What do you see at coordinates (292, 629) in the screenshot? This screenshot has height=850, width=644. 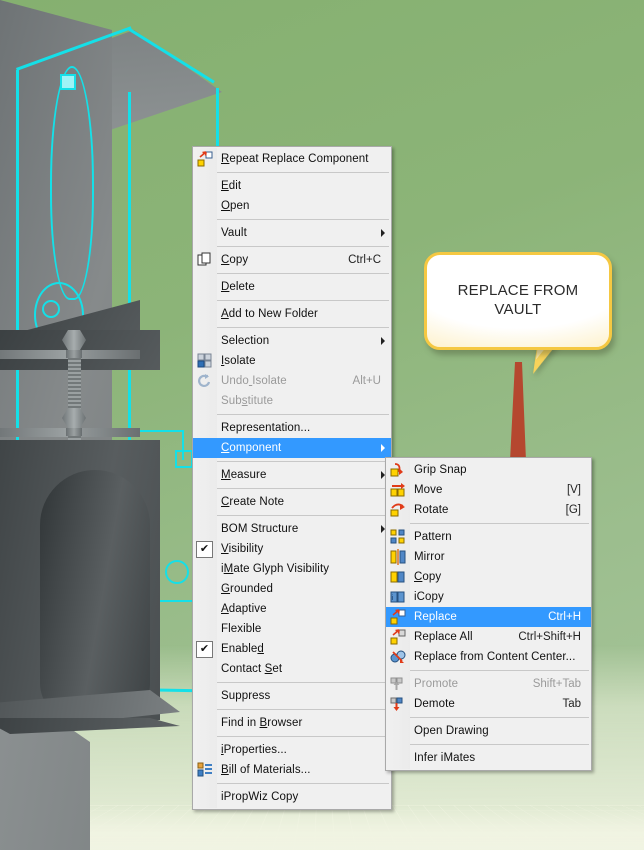 I see `ctx-item-flexible: Flexible` at bounding box center [292, 629].